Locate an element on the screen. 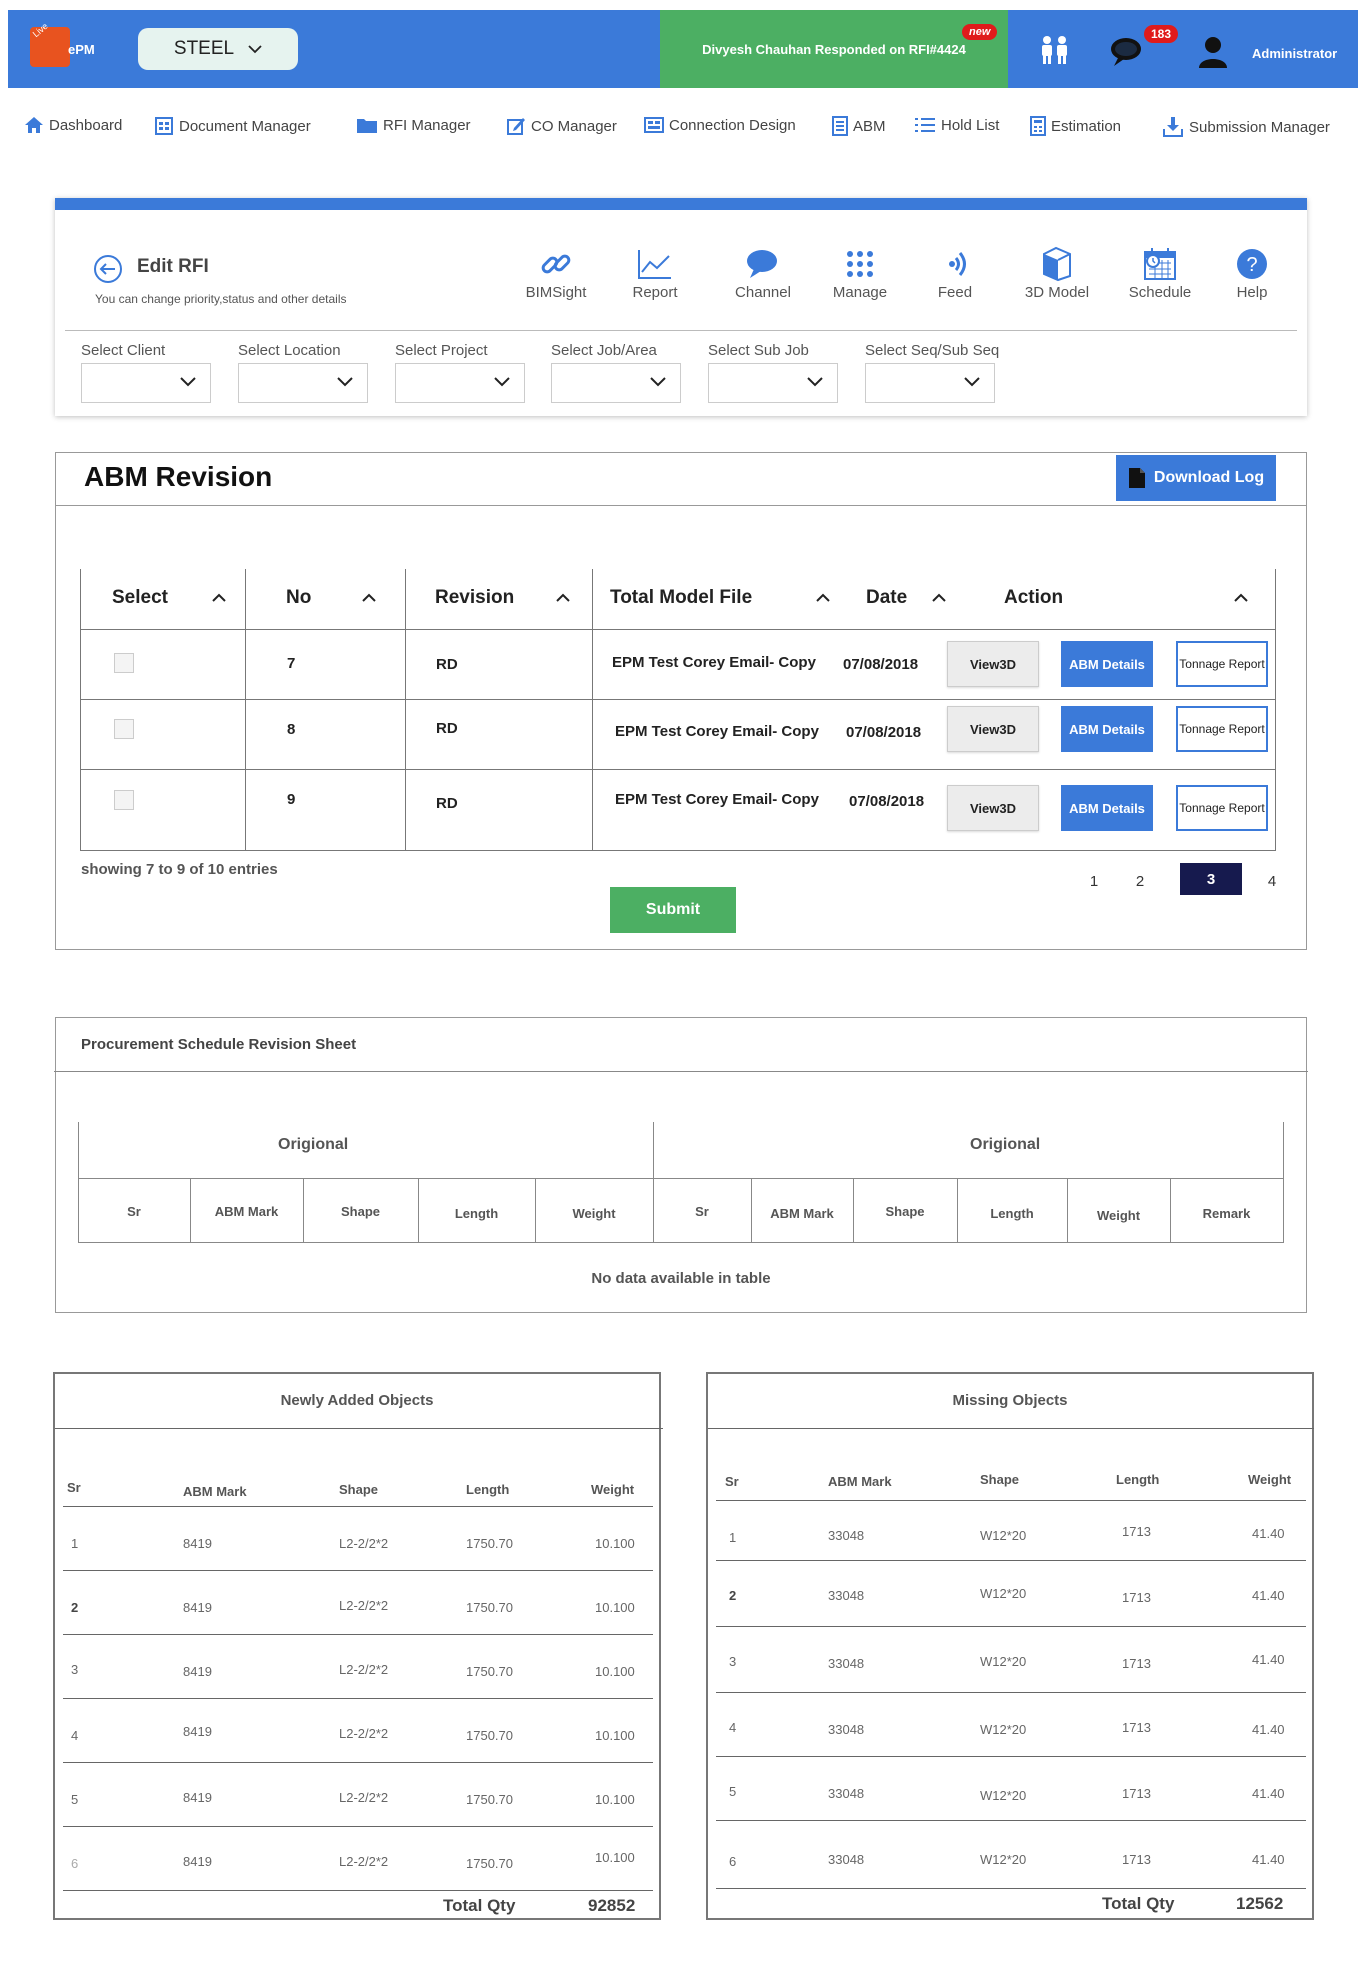 The height and width of the screenshot is (1982, 1366). page-1: 1 is located at coordinates (1094, 881).